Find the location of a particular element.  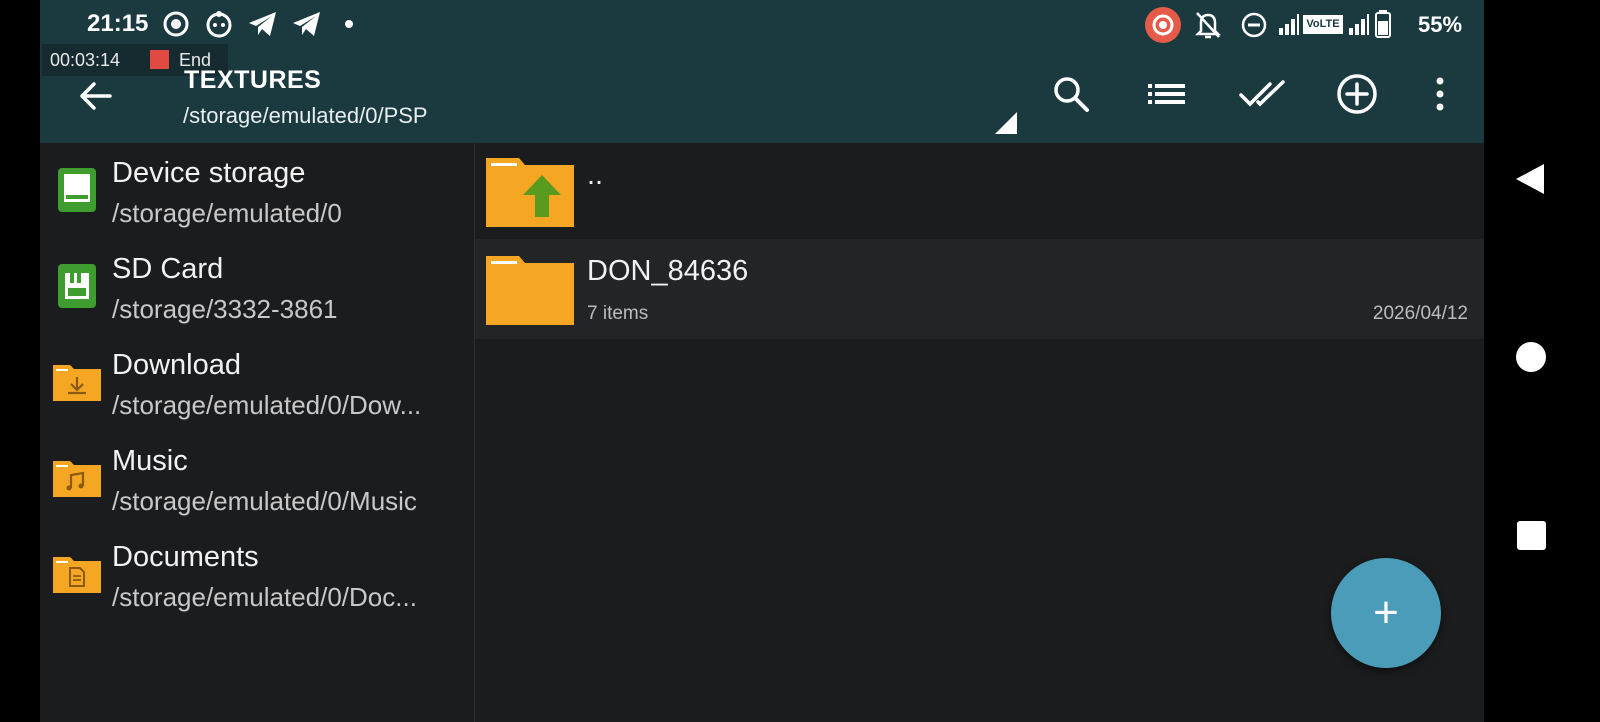

stop-icon is located at coordinates (159, 59).